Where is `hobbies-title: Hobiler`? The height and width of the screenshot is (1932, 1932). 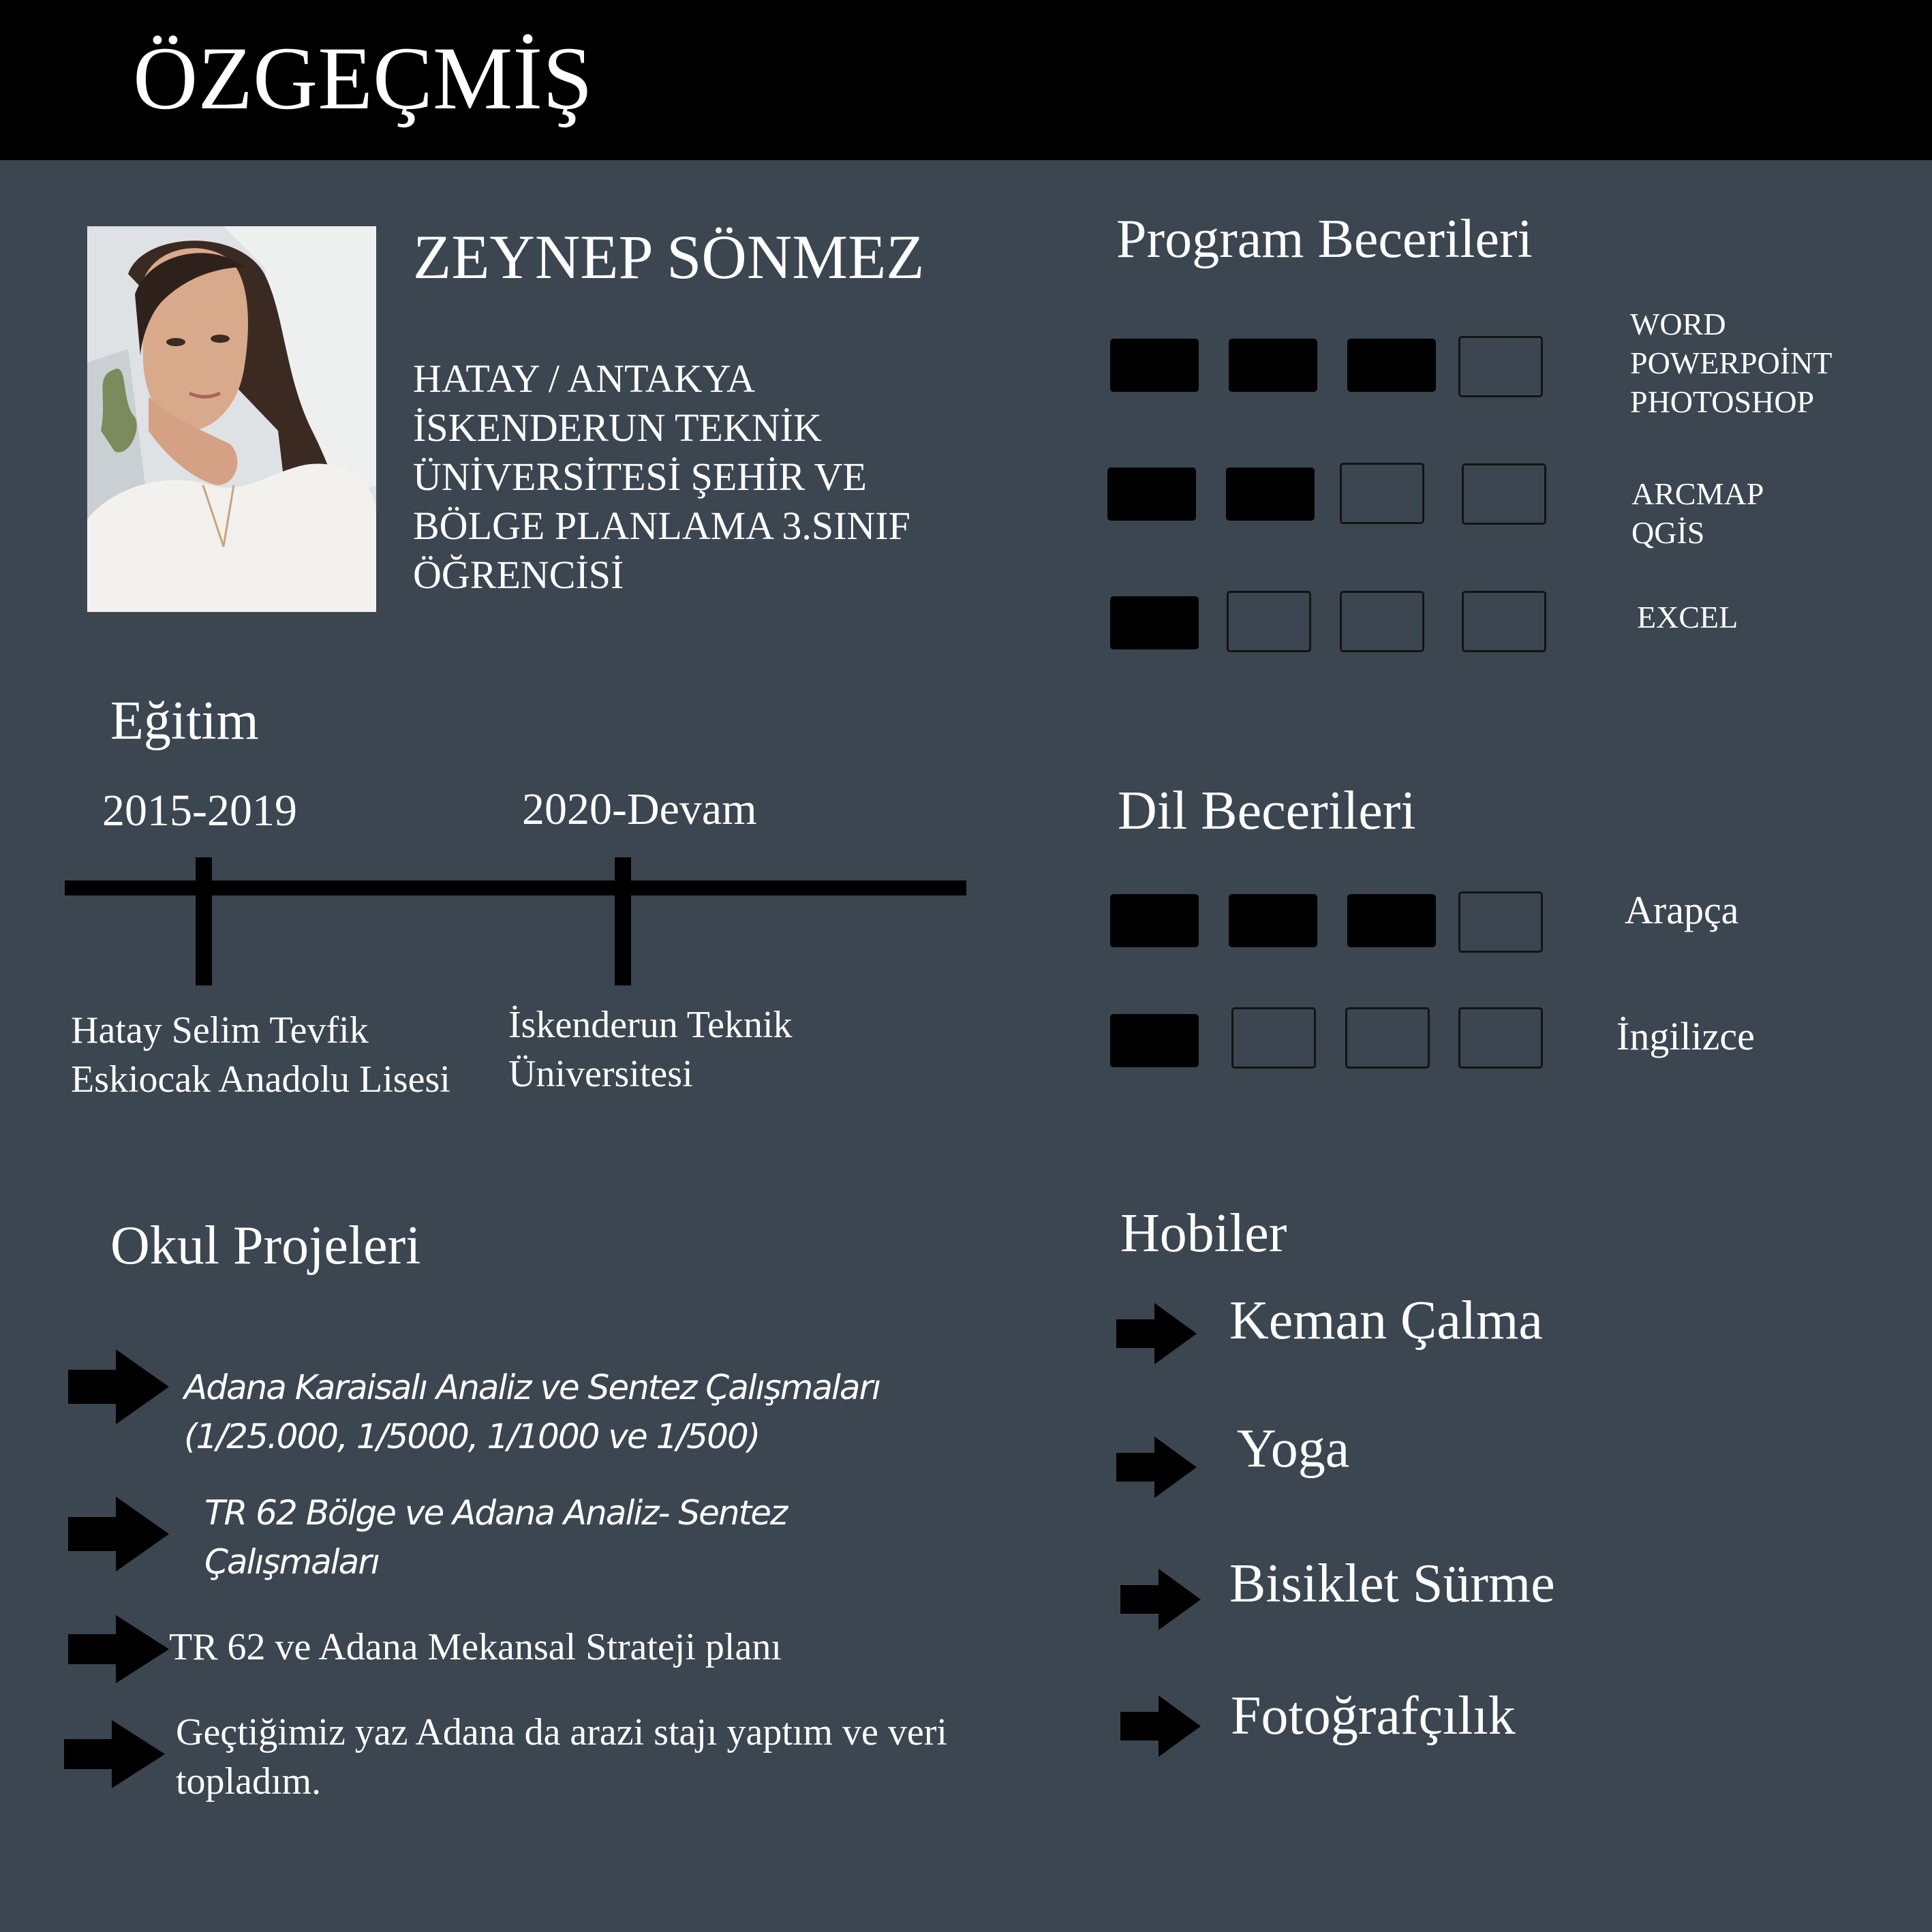
hobbies-title: Hobiler is located at coordinates (1203, 1233).